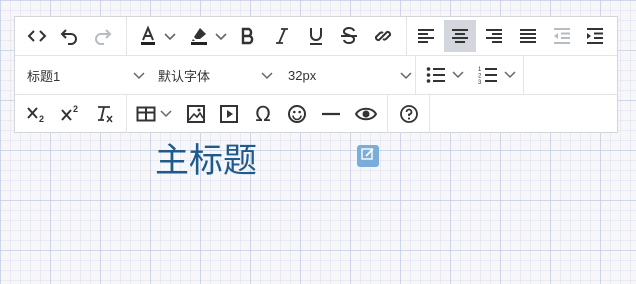  I want to click on horizontal-rule-icon, so click(331, 114).